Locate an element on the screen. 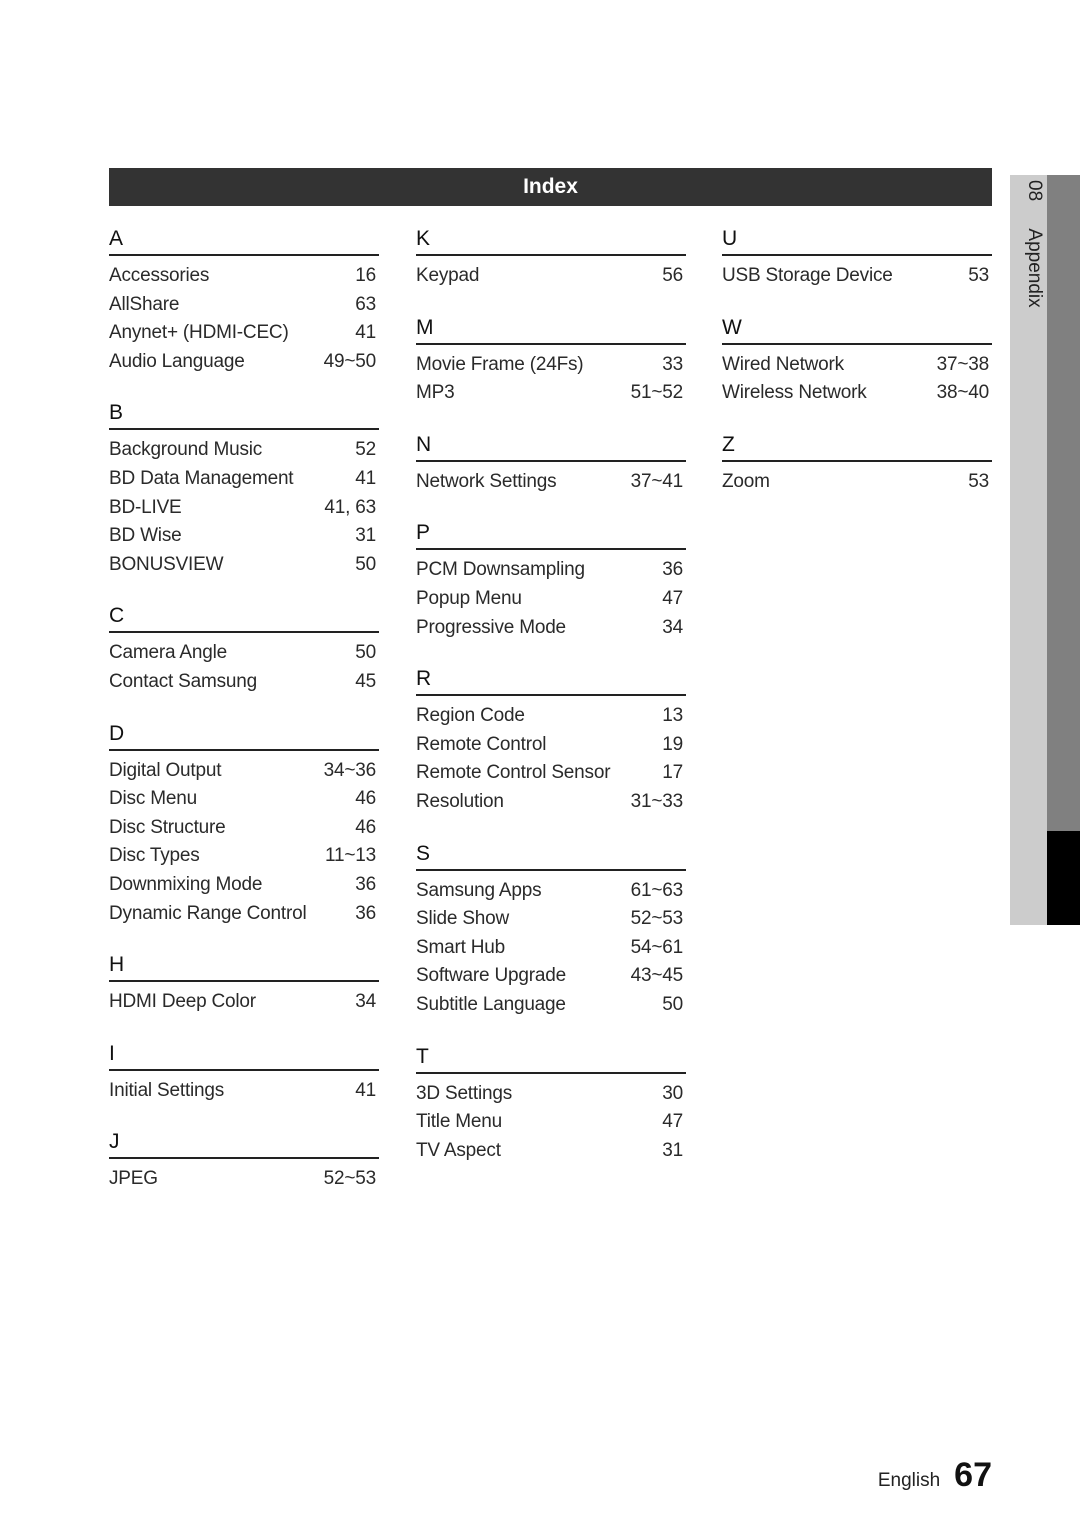  entry-pages: 61~63 is located at coordinates (657, 890).